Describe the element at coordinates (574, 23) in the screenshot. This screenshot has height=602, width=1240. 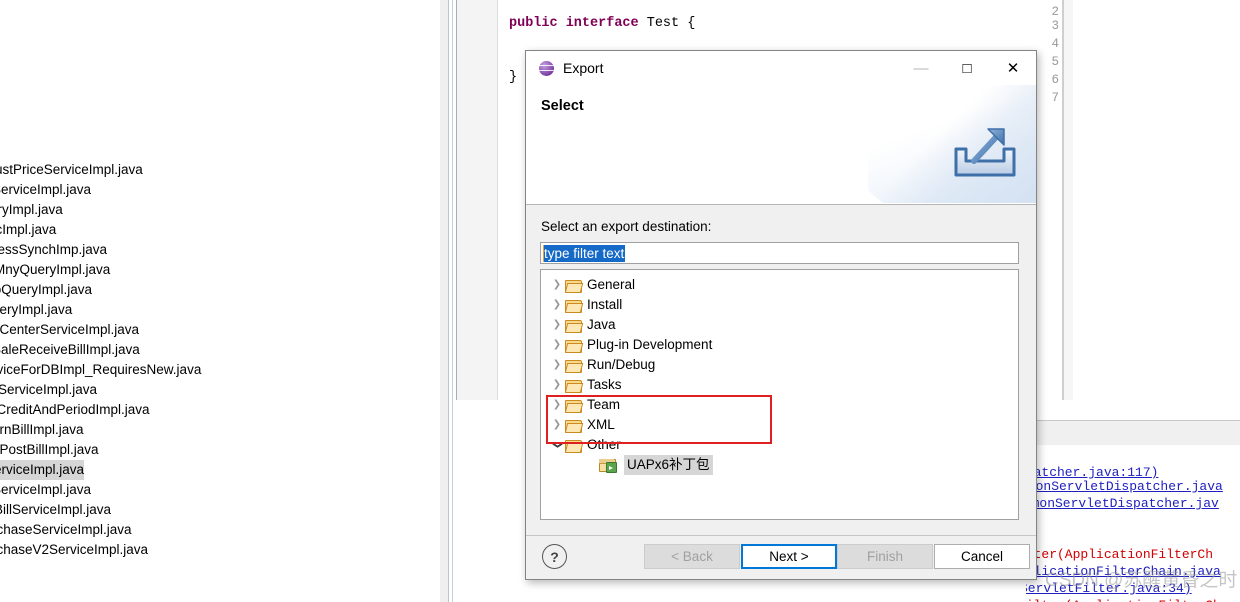
I see `code-keyword: public interface` at that location.